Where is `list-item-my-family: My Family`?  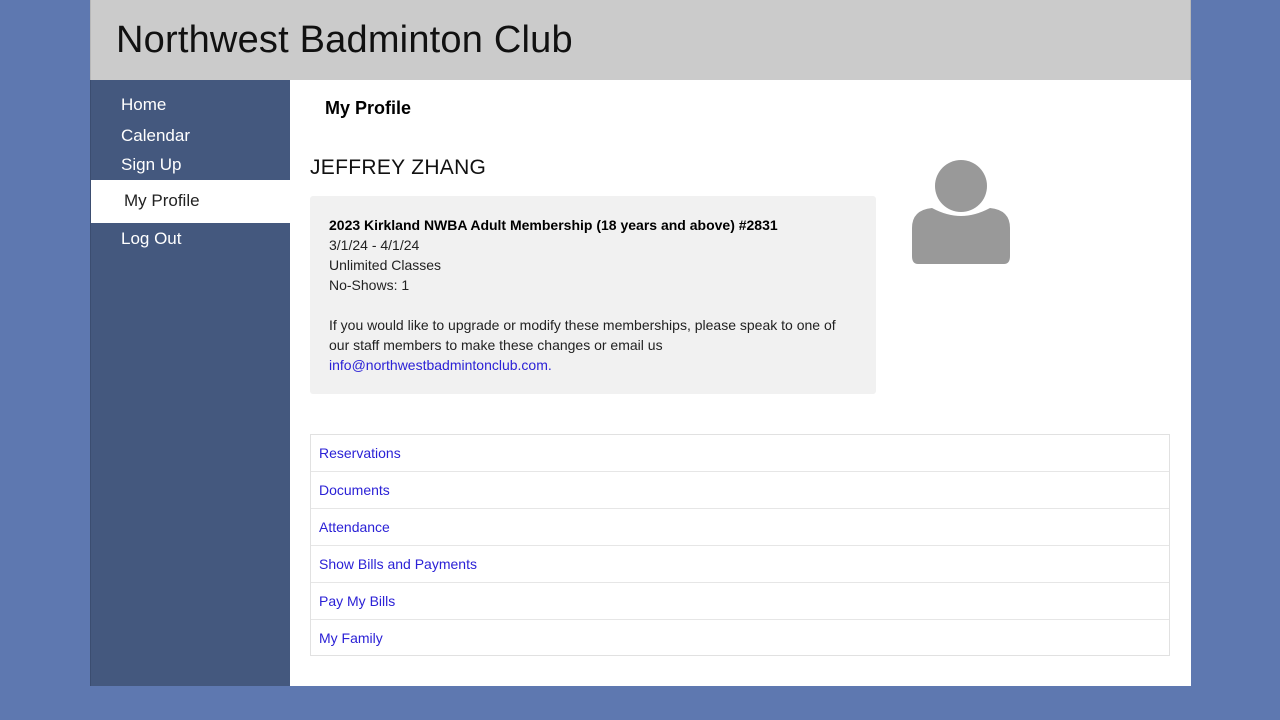 list-item-my-family: My Family is located at coordinates (740, 638).